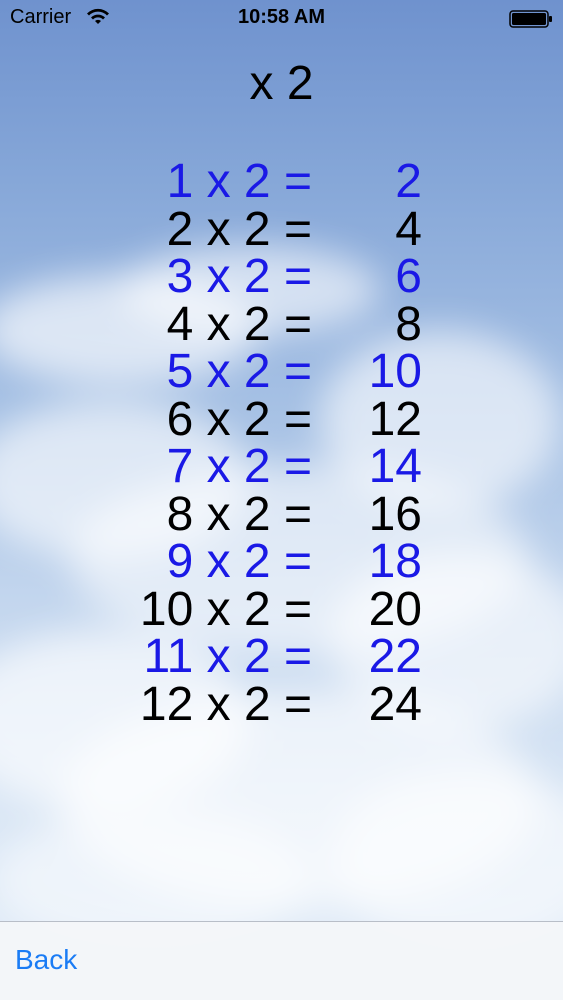  What do you see at coordinates (250, 323) in the screenshot?
I see `table-row: 4 x 2 = 8` at bounding box center [250, 323].